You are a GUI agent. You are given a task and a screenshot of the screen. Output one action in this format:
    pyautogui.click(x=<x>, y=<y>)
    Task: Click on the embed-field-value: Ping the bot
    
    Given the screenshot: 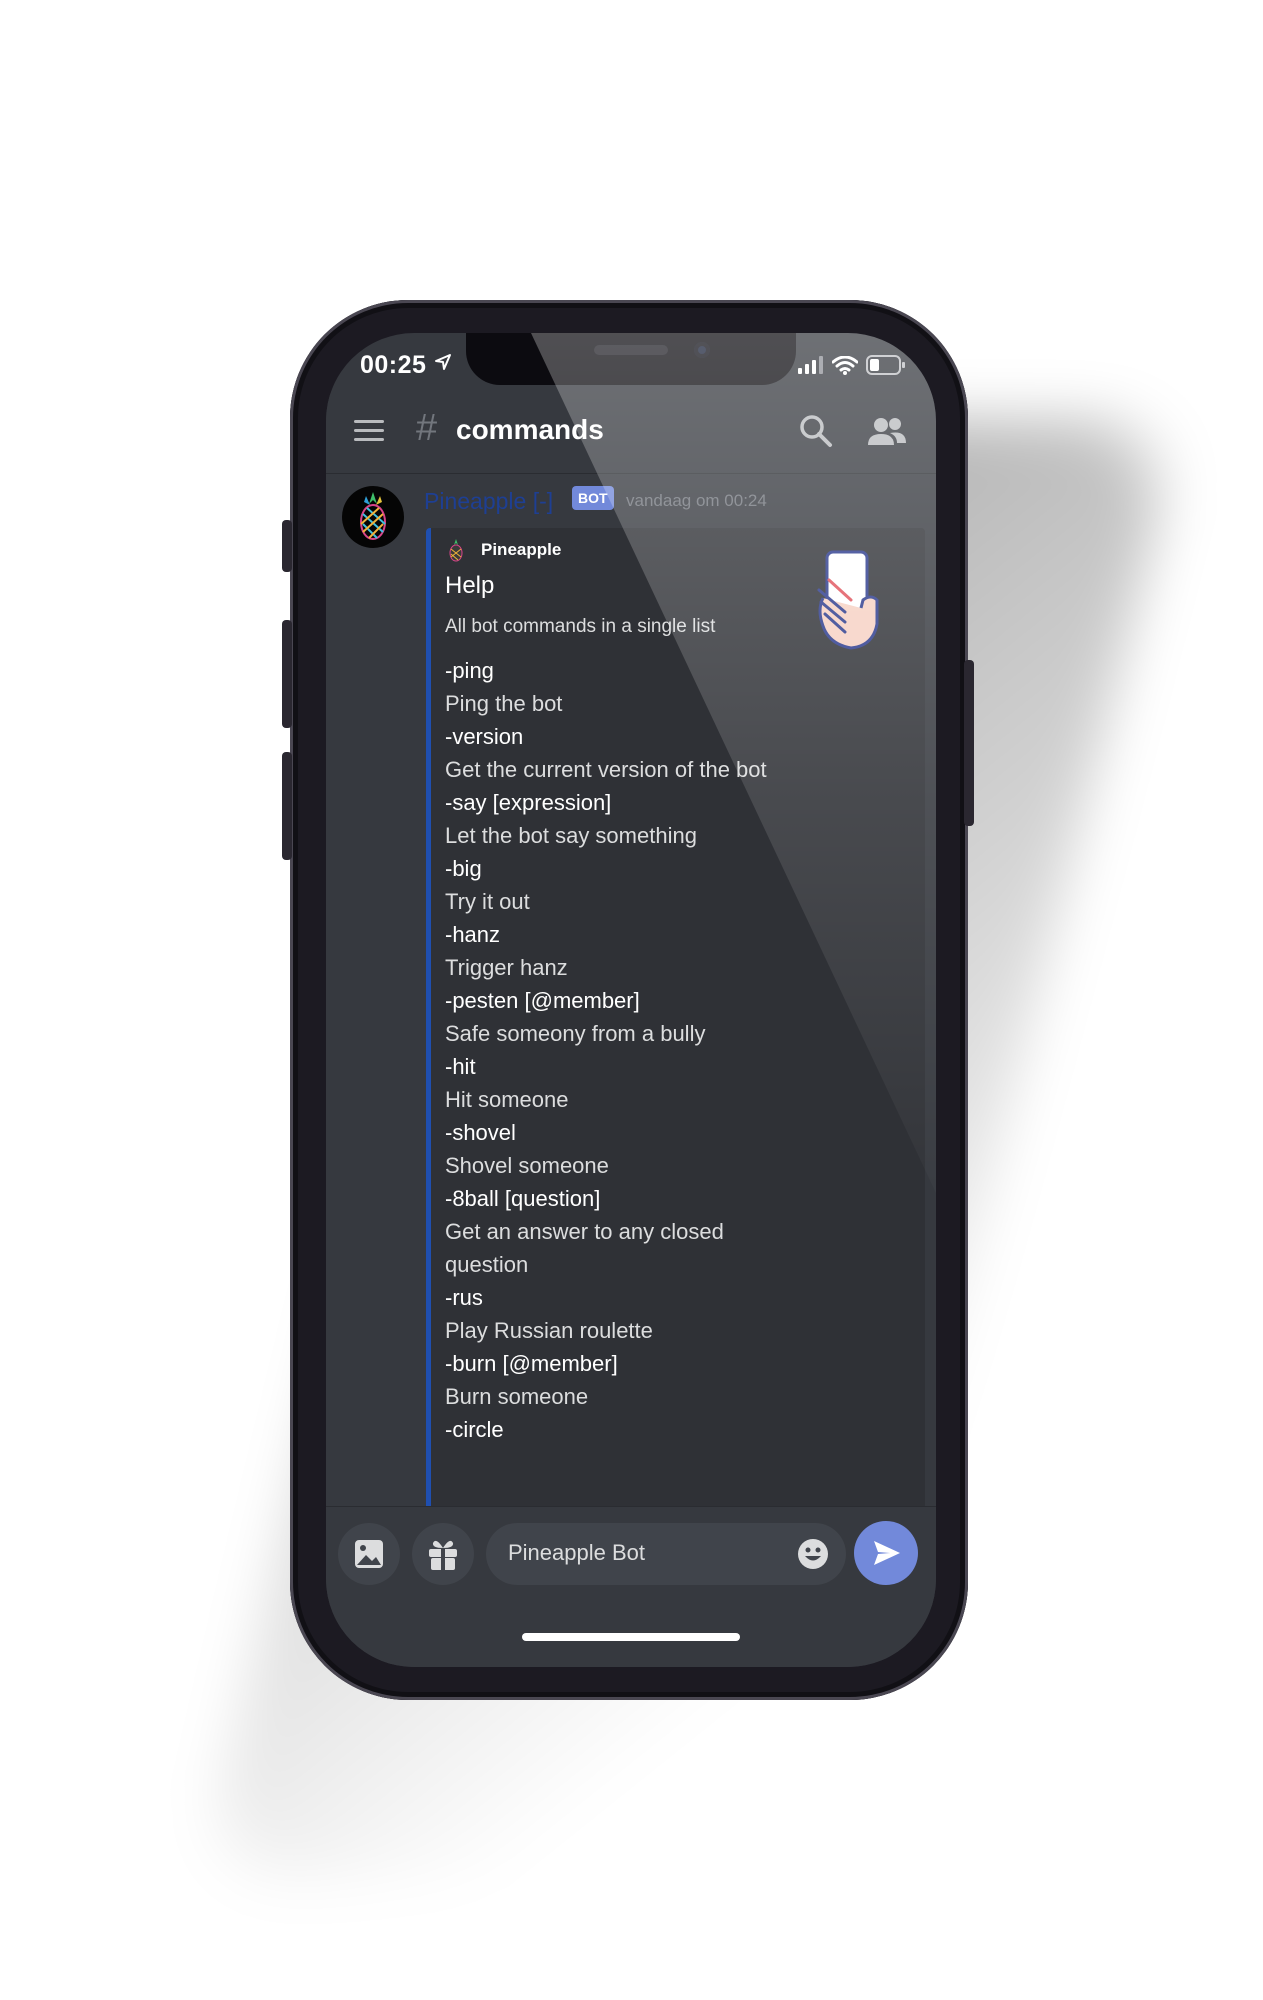 What is the action you would take?
    pyautogui.click(x=504, y=703)
    